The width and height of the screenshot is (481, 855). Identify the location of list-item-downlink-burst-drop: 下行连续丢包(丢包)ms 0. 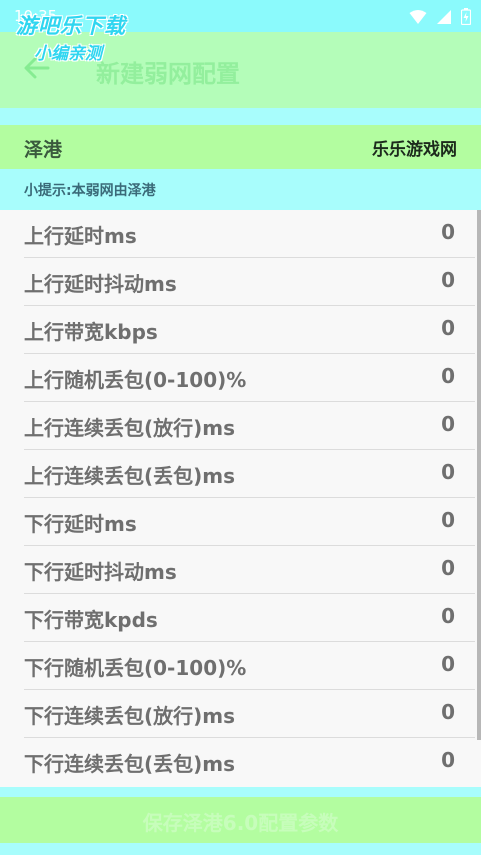
(249, 762).